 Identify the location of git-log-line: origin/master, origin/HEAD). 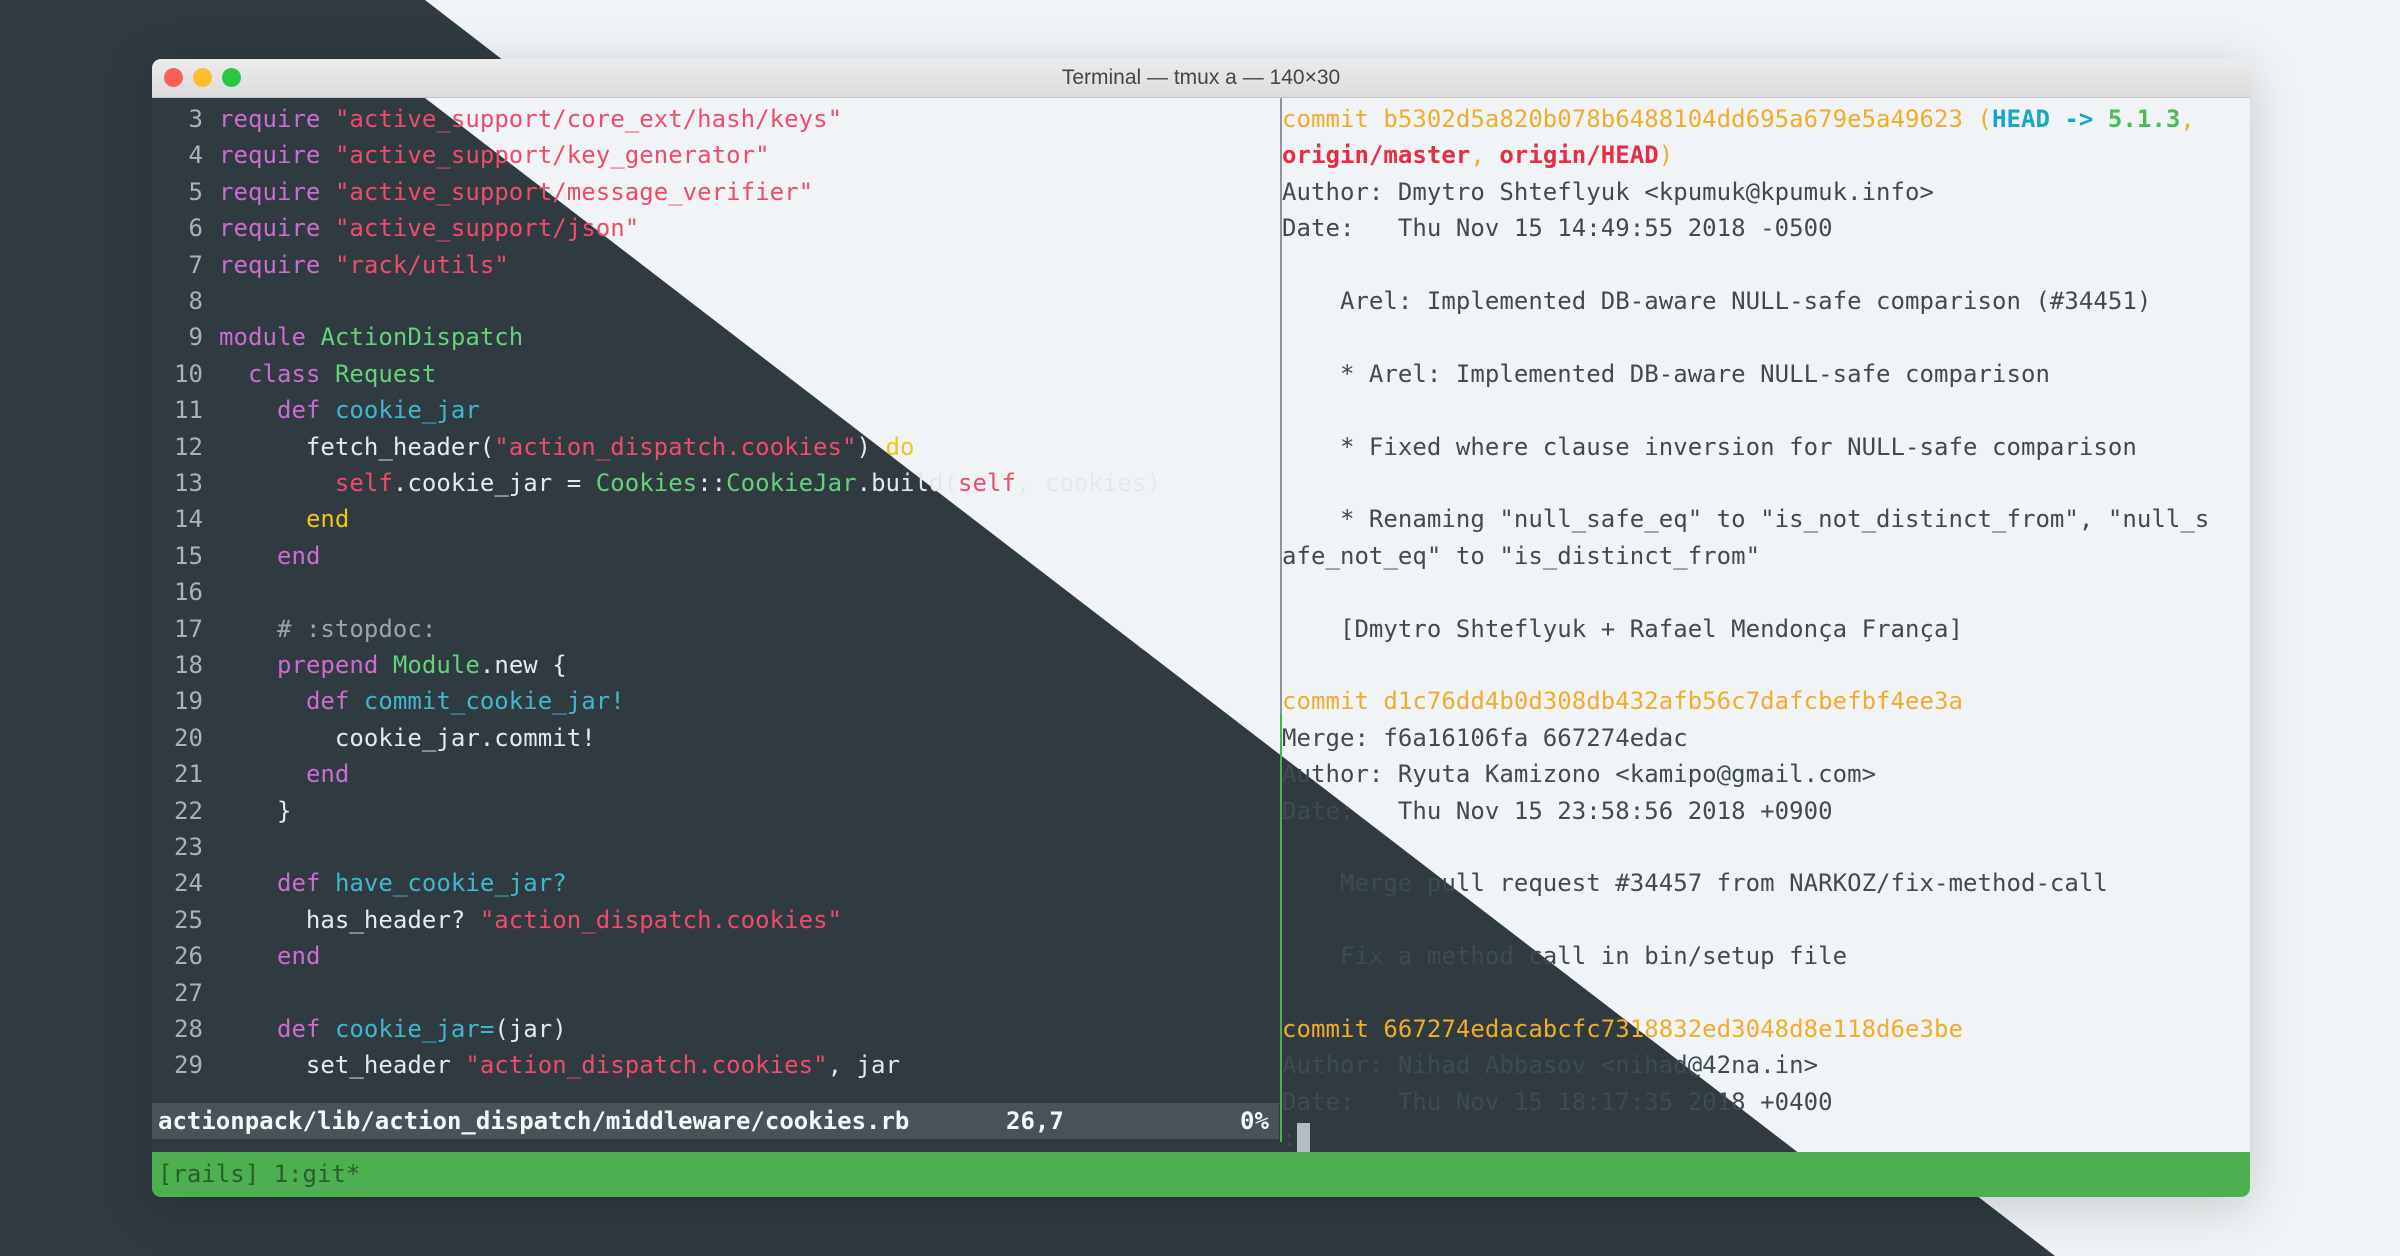
(1477, 155).